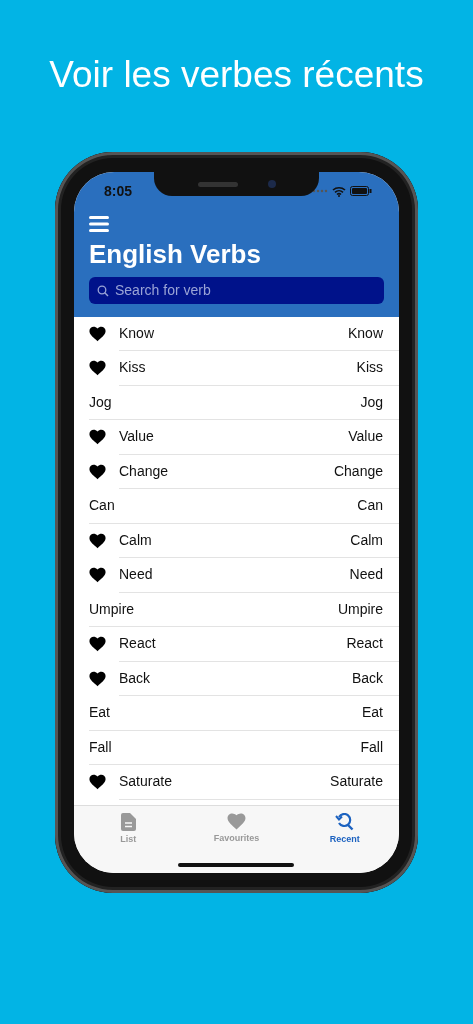 The height and width of the screenshot is (1024, 473). I want to click on verb-row: Can Can, so click(236, 506).